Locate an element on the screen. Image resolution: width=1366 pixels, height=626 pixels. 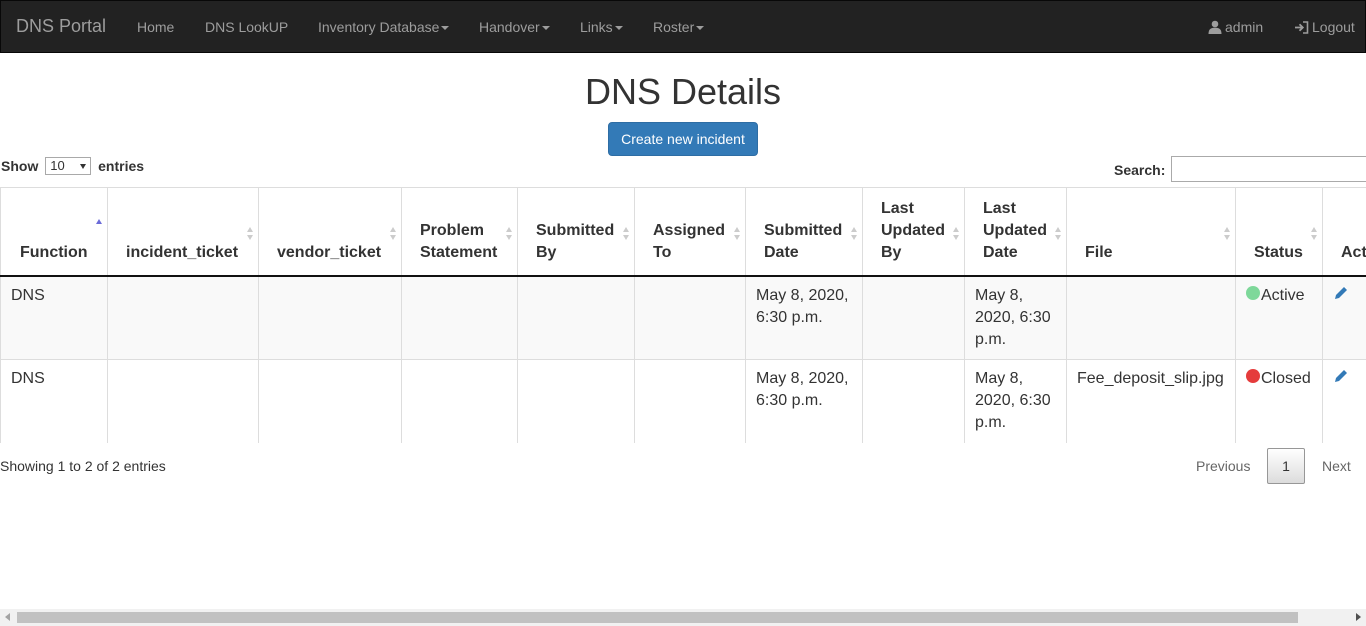
column-header-incident-ticket: incident_ticket is located at coordinates (183, 232).